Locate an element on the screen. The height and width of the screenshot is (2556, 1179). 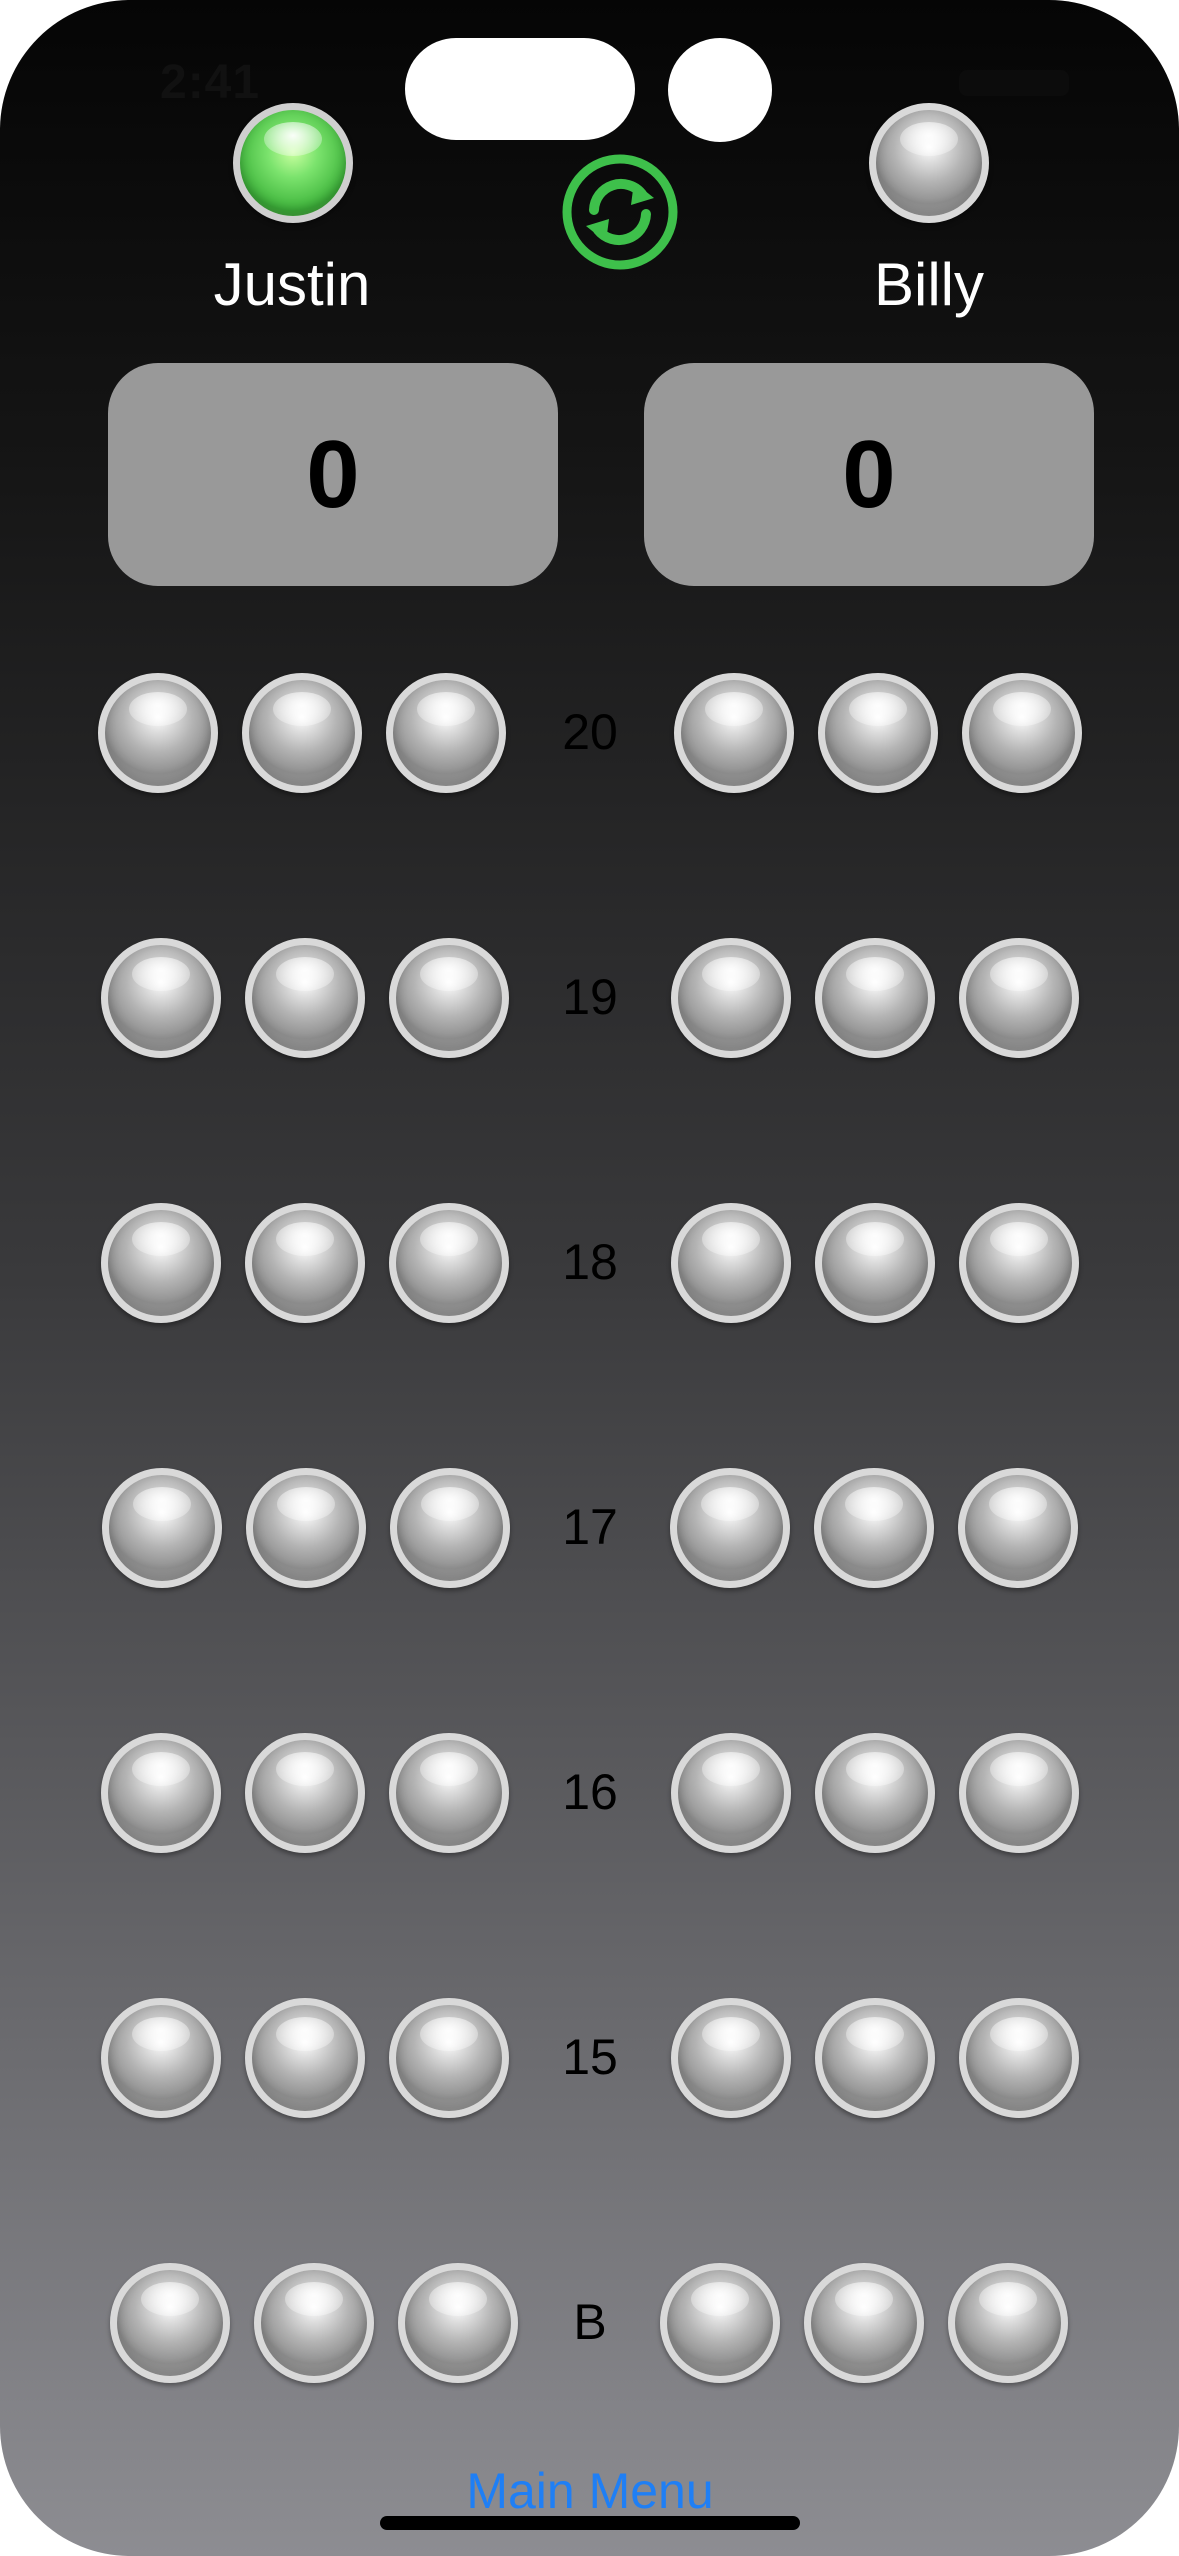
player-2-score-box: 0 is located at coordinates (869, 474).